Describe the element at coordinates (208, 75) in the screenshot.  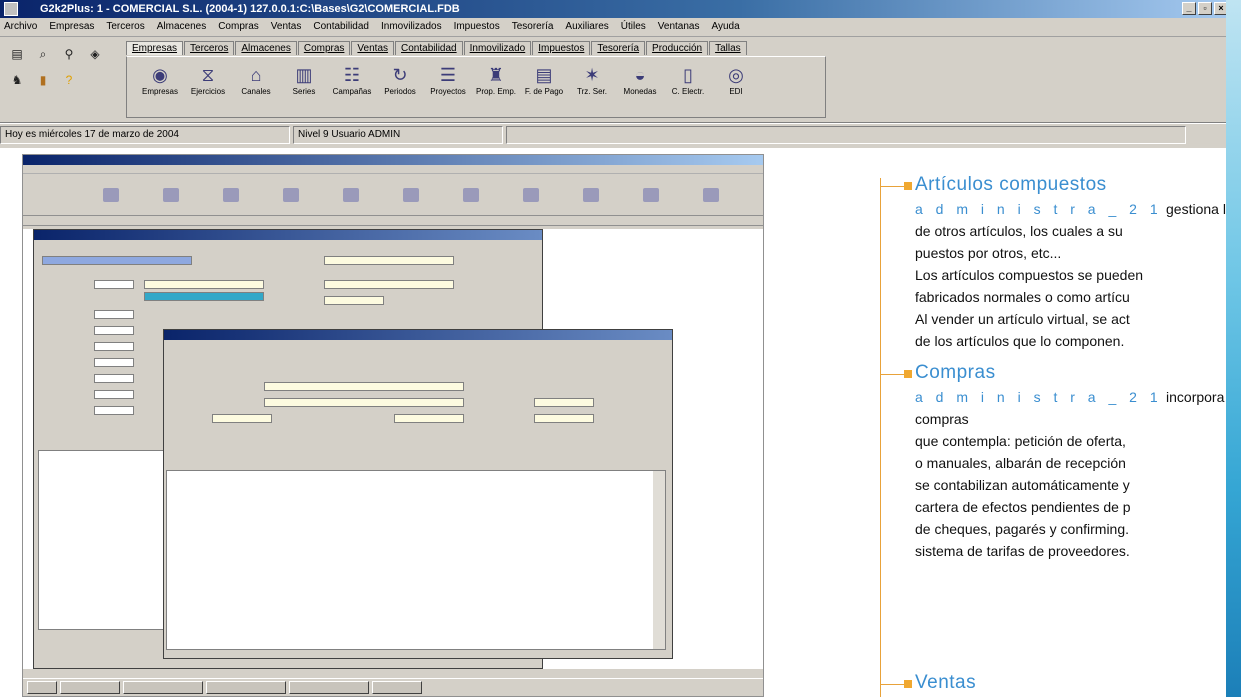
I see `toolbar-button-icon: ⧖` at that location.